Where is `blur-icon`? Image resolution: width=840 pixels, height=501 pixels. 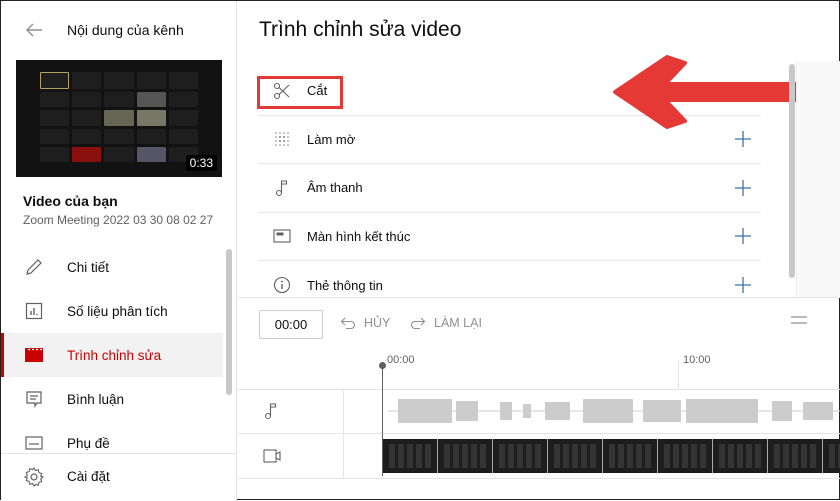
blur-icon is located at coordinates (282, 139).